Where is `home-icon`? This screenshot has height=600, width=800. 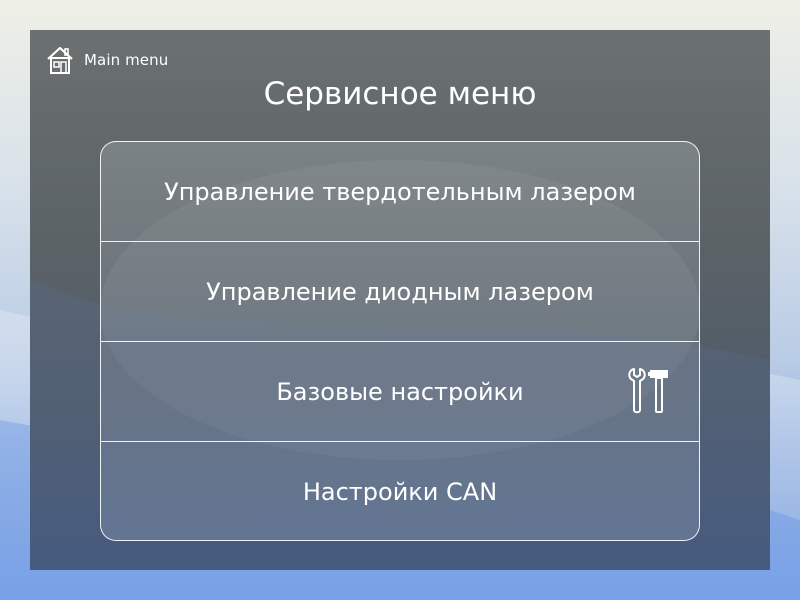
home-icon is located at coordinates (60, 60).